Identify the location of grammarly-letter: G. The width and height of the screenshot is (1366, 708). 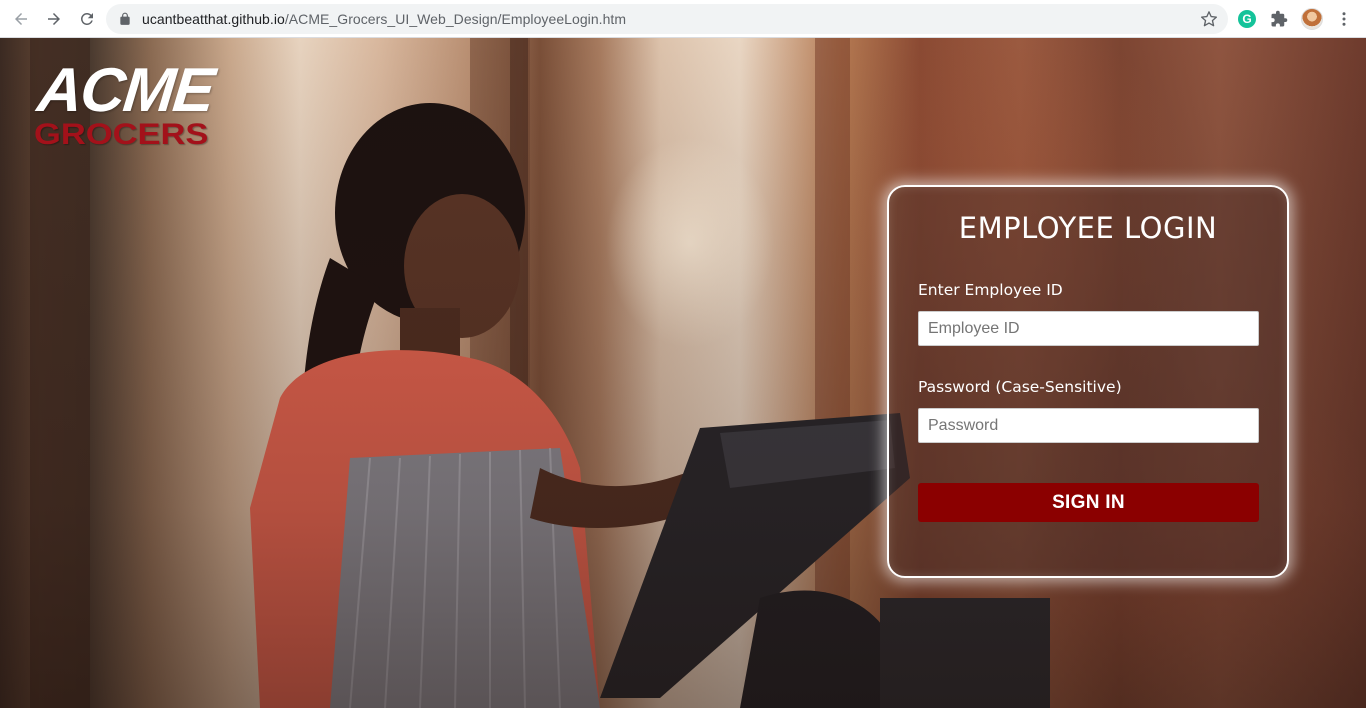
(1247, 19).